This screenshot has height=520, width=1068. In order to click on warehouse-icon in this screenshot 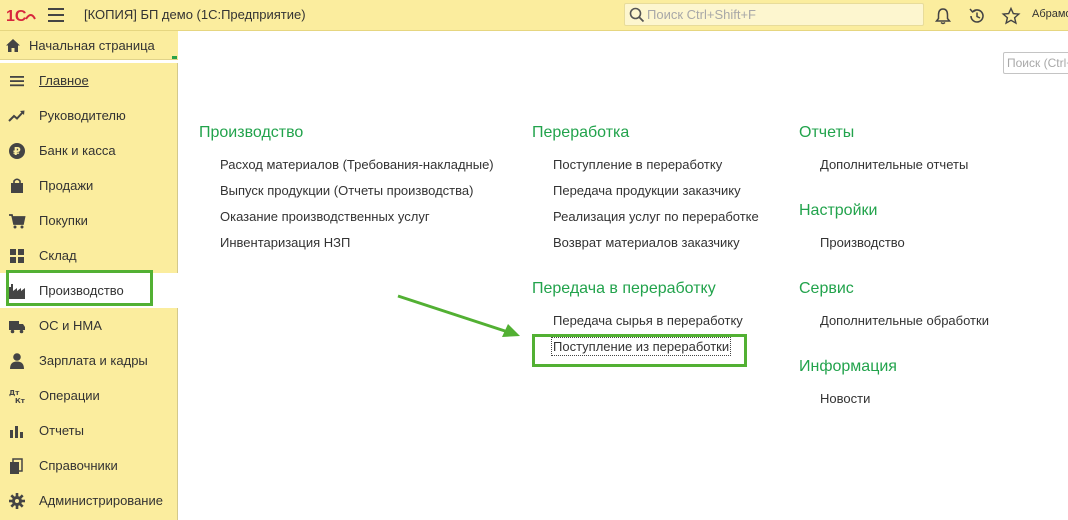, I will do `click(17, 256)`.